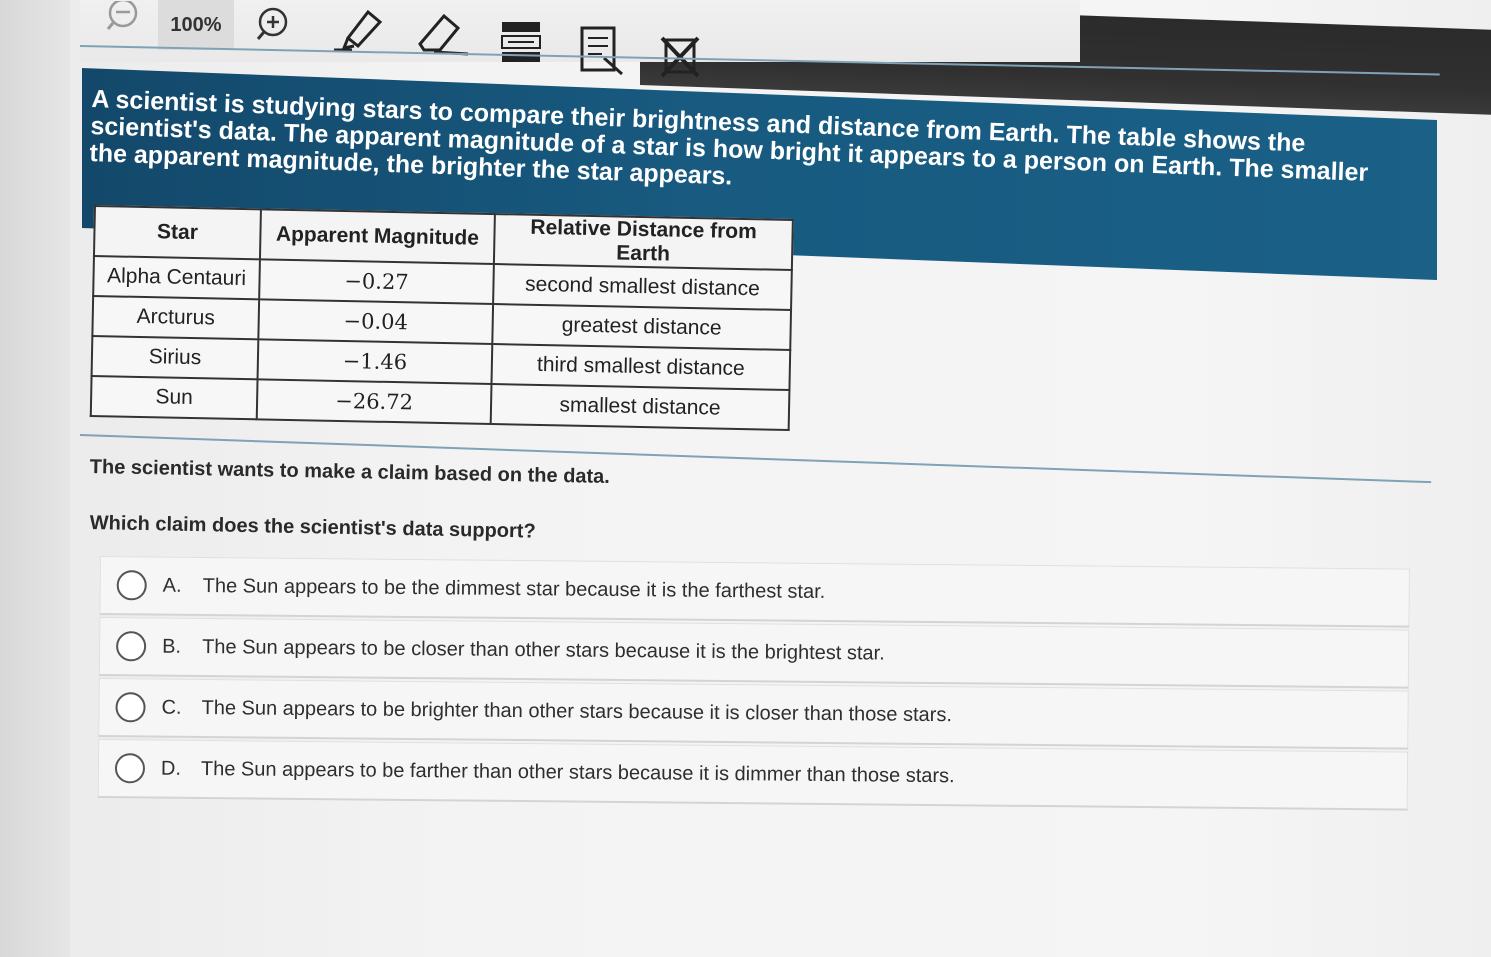 This screenshot has height=957, width=1491. What do you see at coordinates (171, 707) in the screenshot?
I see `option-letter: C.` at bounding box center [171, 707].